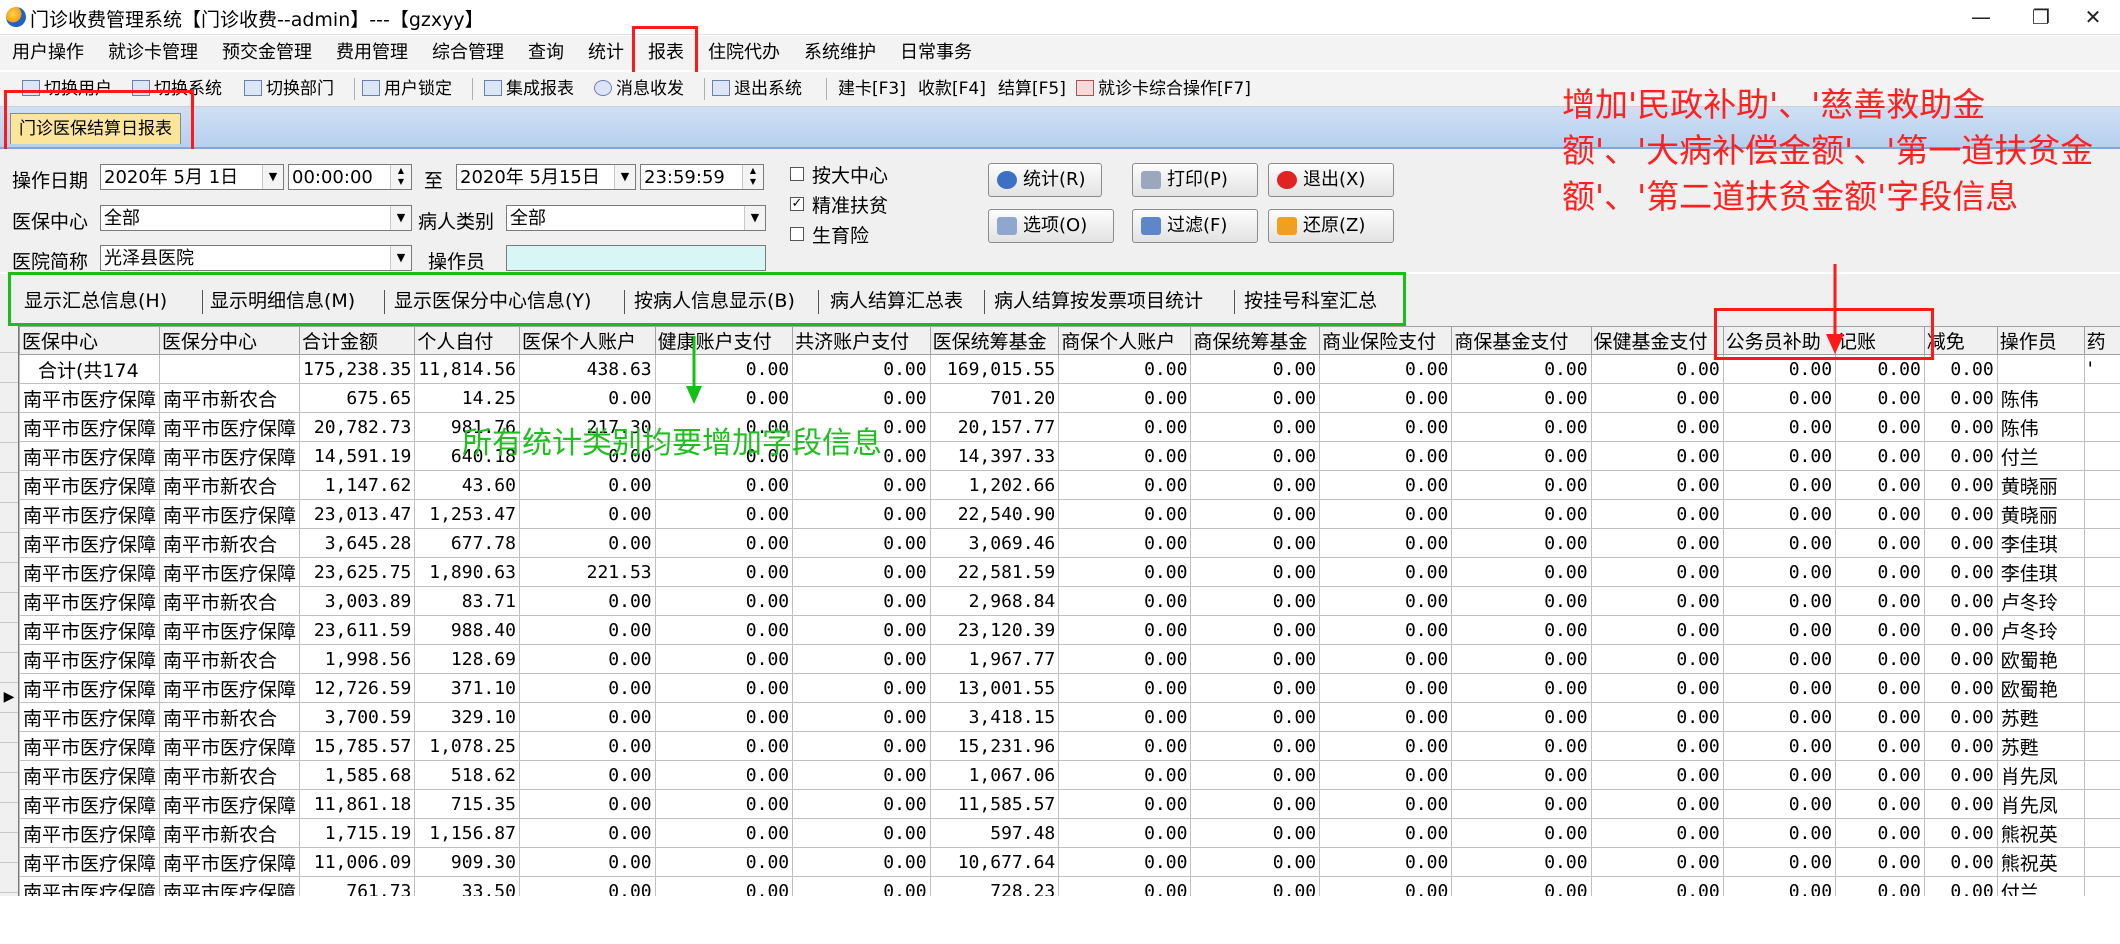  Describe the element at coordinates (952, 89) in the screenshot. I see `collect-payment-button: 收款[F4]` at that location.